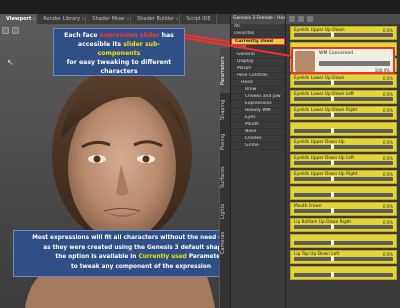  I want to click on annotation-arrows, so click(238, 45).